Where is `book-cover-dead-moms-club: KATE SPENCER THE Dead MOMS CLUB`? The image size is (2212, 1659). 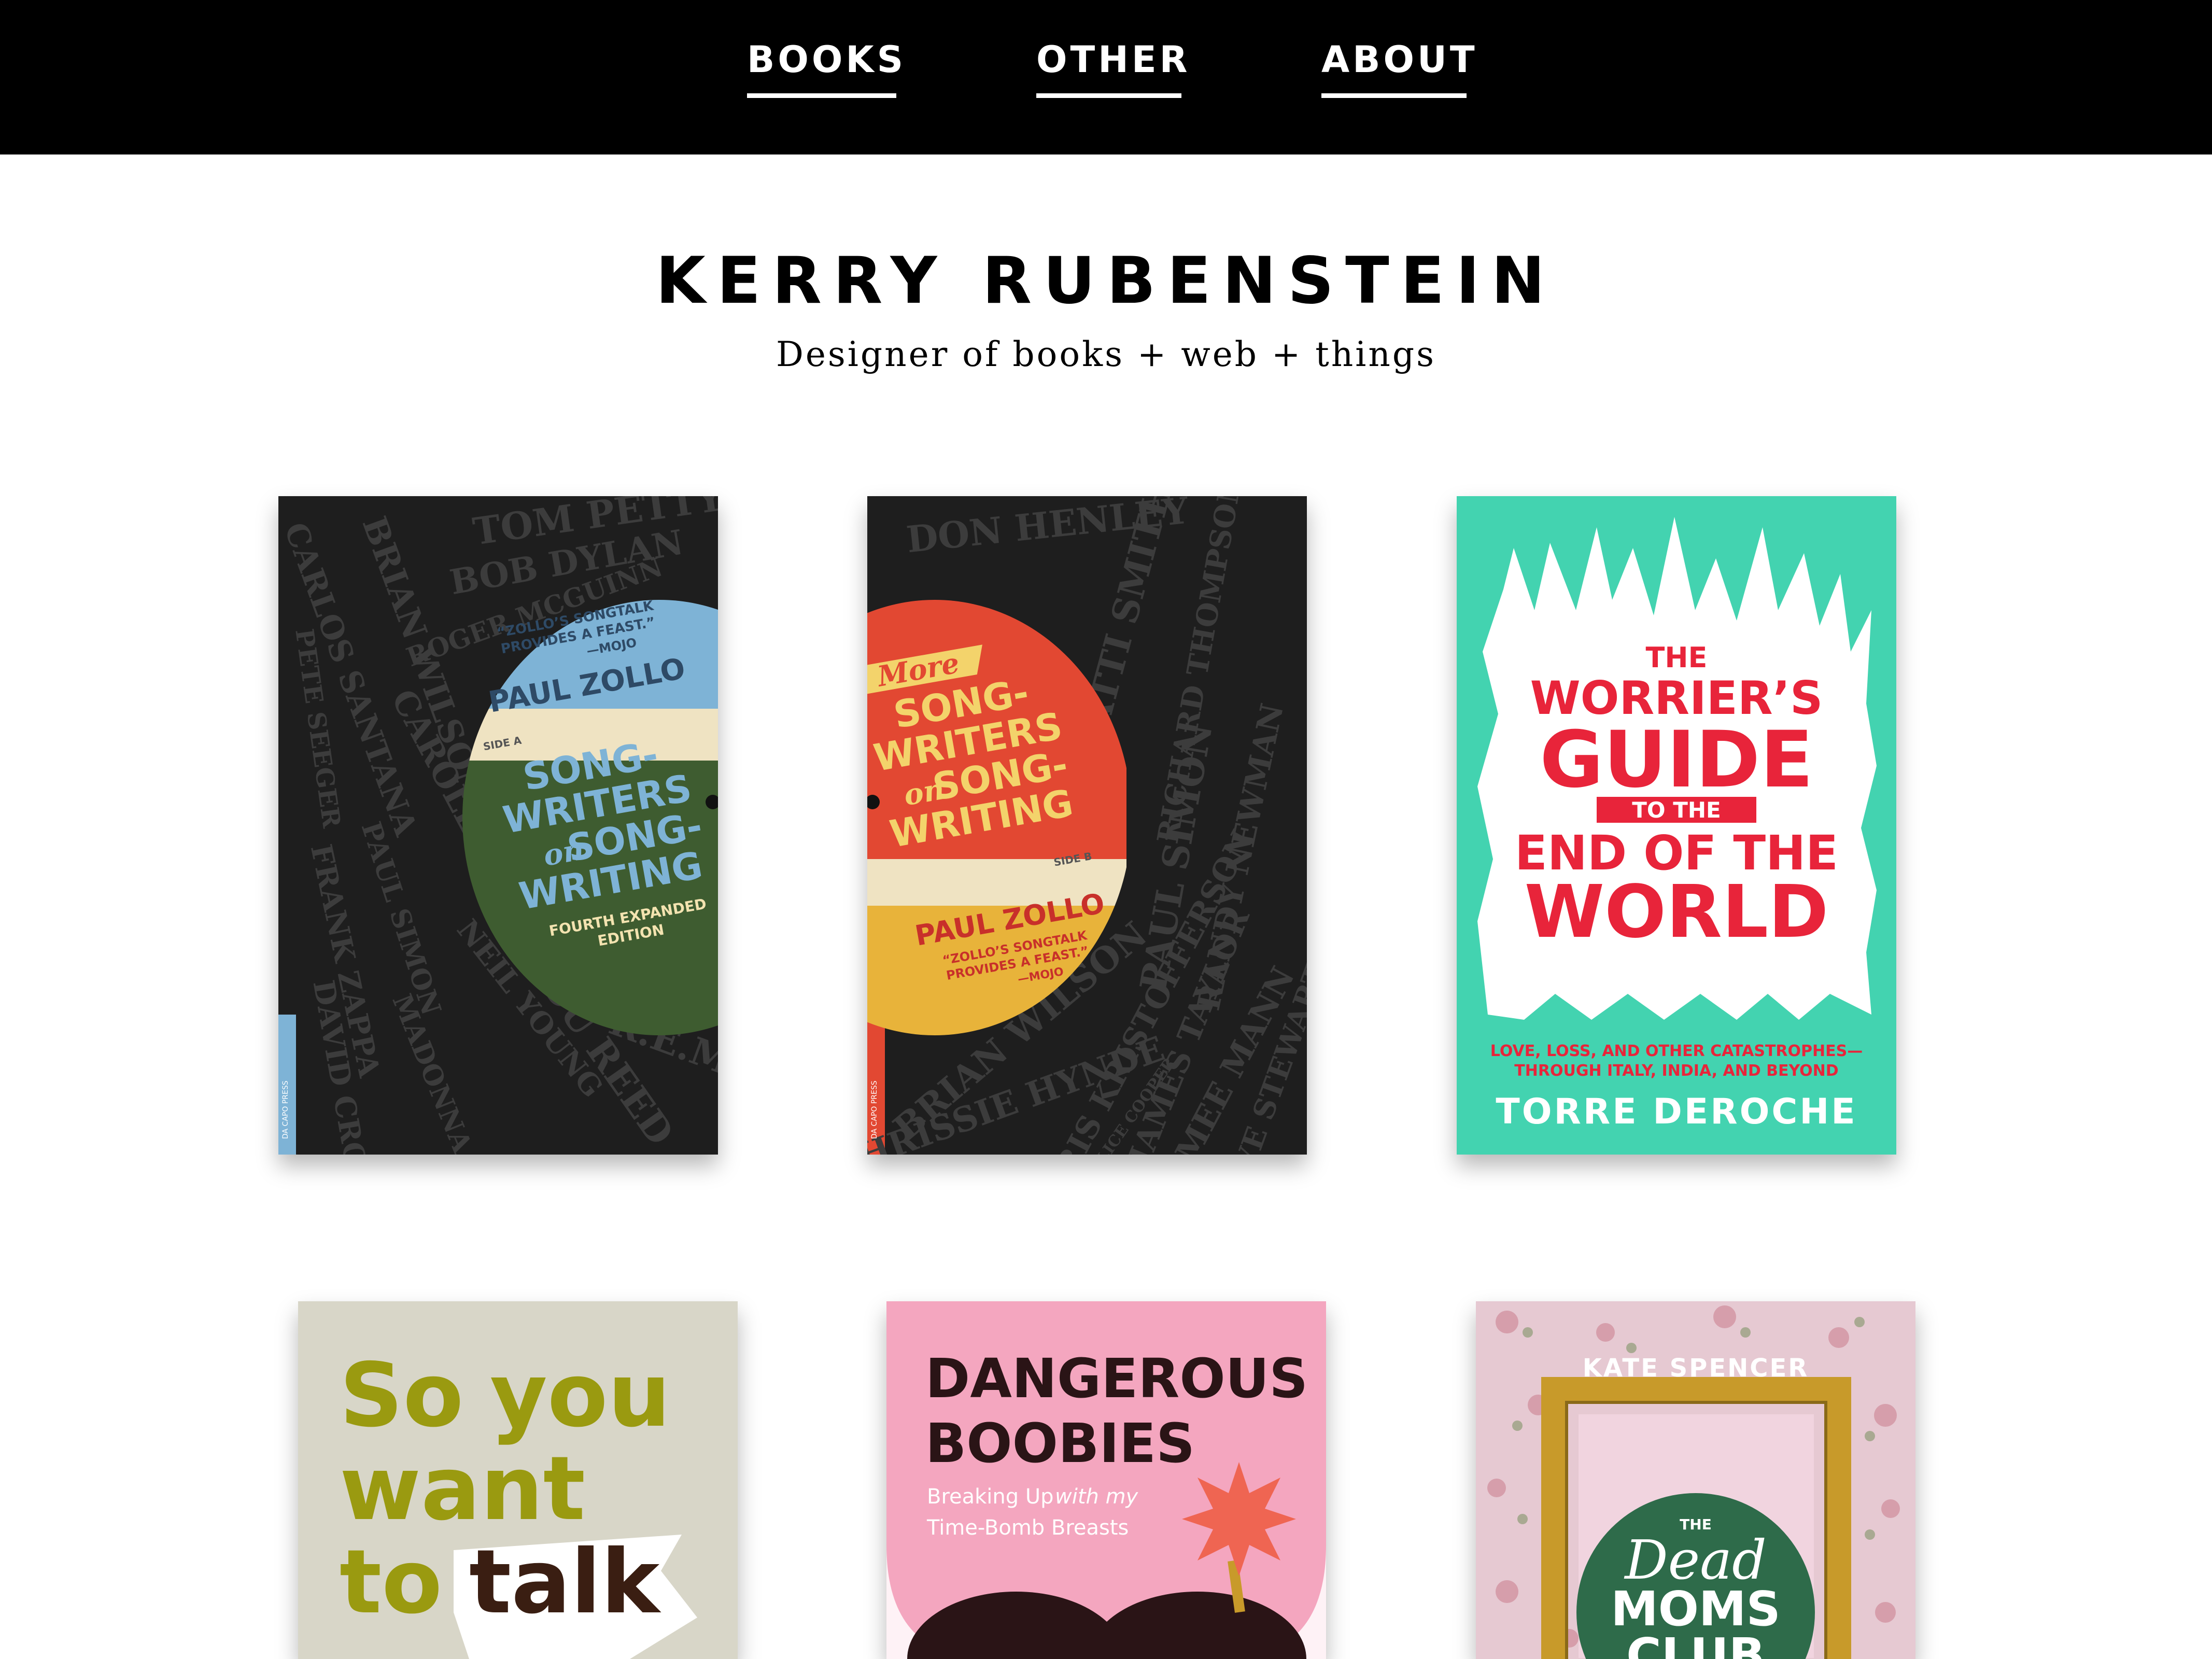 book-cover-dead-moms-club: KATE SPENCER THE Dead MOMS CLUB is located at coordinates (1695, 1480).